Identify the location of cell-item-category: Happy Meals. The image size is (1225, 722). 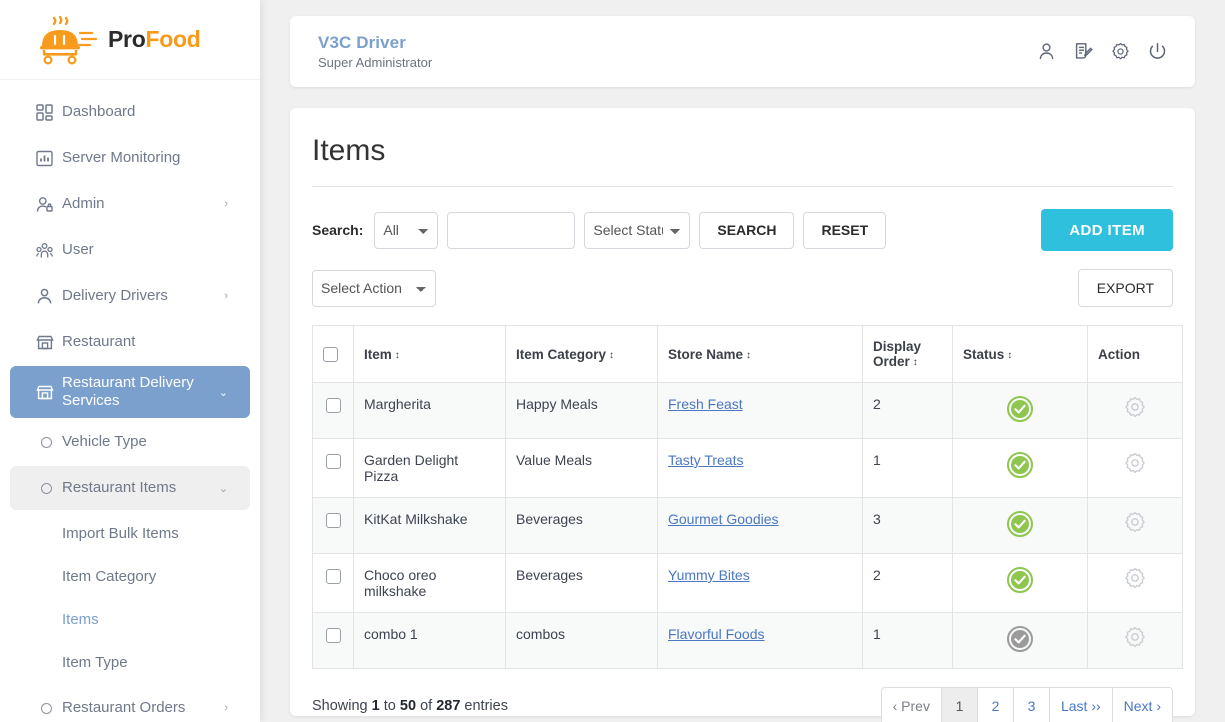
(581, 410).